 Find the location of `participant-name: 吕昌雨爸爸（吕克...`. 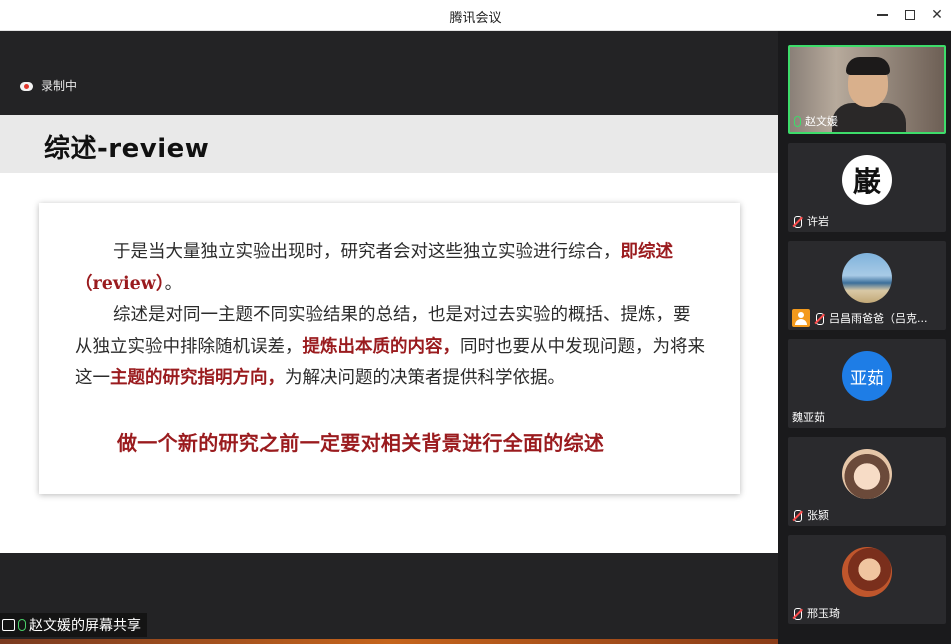

participant-name: 吕昌雨爸爸（吕克... is located at coordinates (860, 318).